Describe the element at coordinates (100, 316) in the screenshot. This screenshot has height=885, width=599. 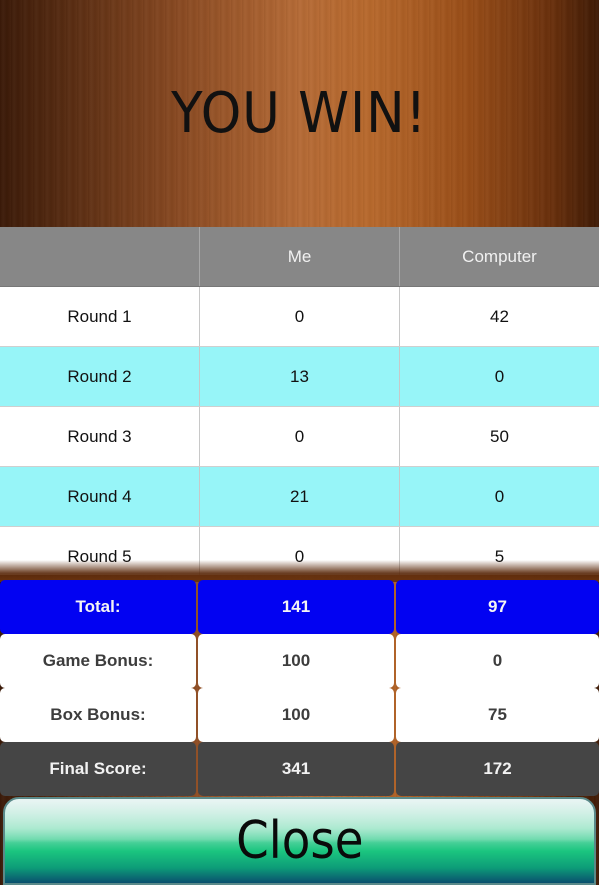
I see `round-label: Round 1` at that location.